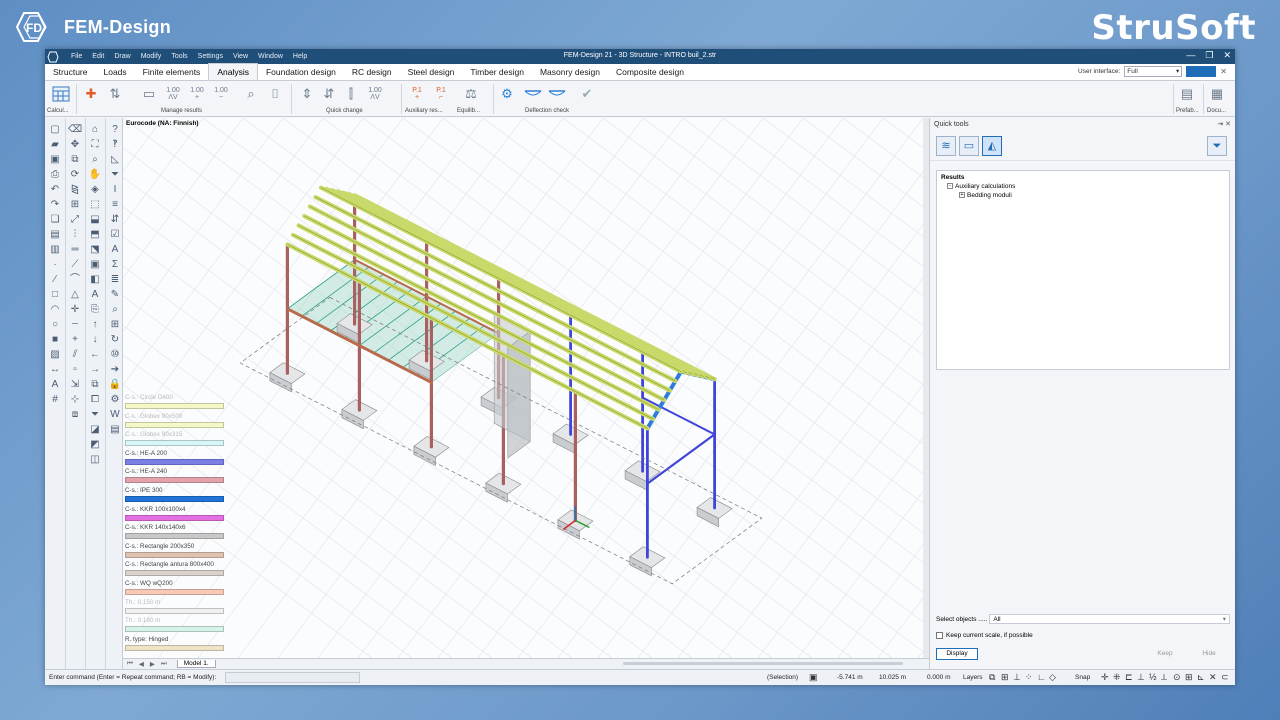 This screenshot has width=1280, height=720. Describe the element at coordinates (75, 205) in the screenshot. I see `array-icon: ⊞` at that location.